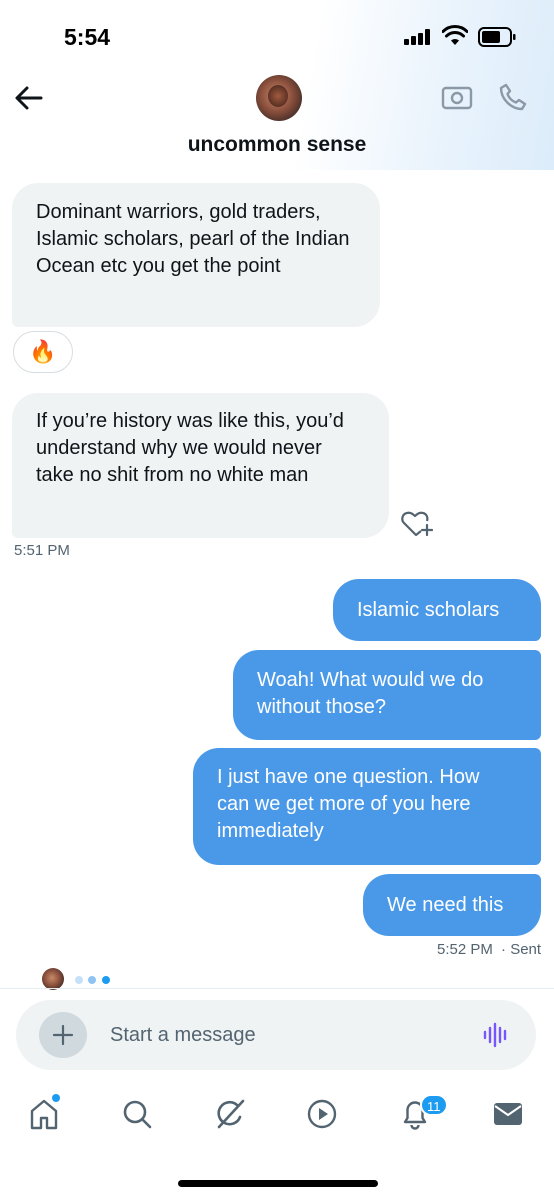 The height and width of the screenshot is (1200, 554). I want to click on sent-timestamp: 5:52 PM · Sent, so click(489, 949).